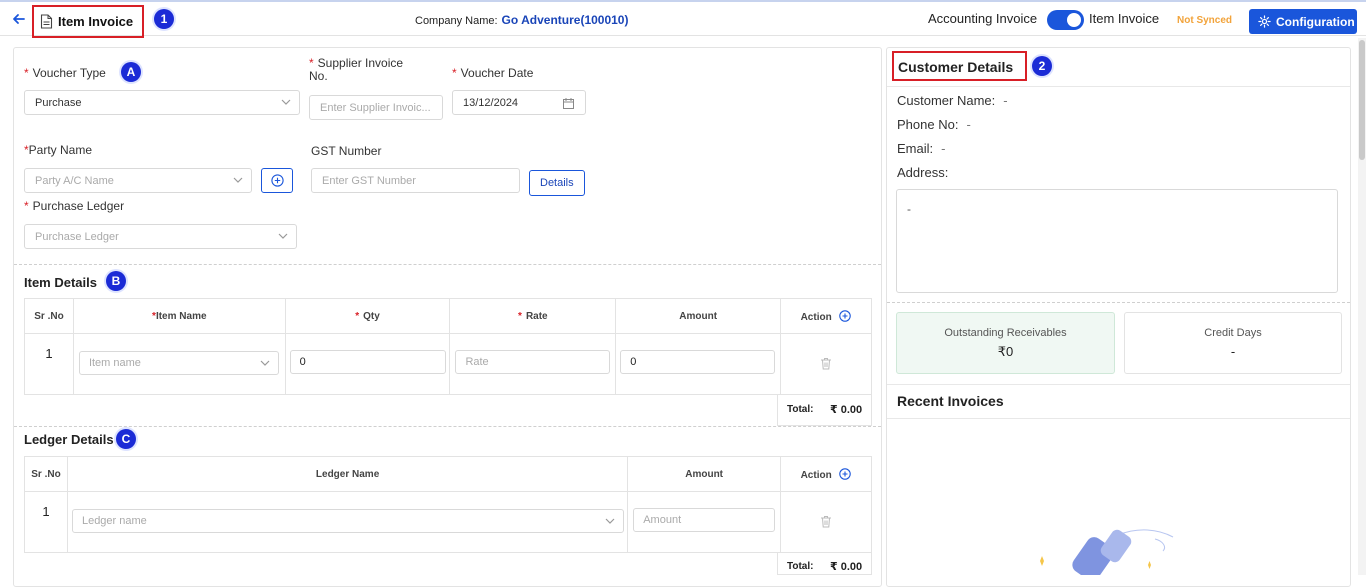  Describe the element at coordinates (1233, 351) in the screenshot. I see `credit-days-value: -` at that location.